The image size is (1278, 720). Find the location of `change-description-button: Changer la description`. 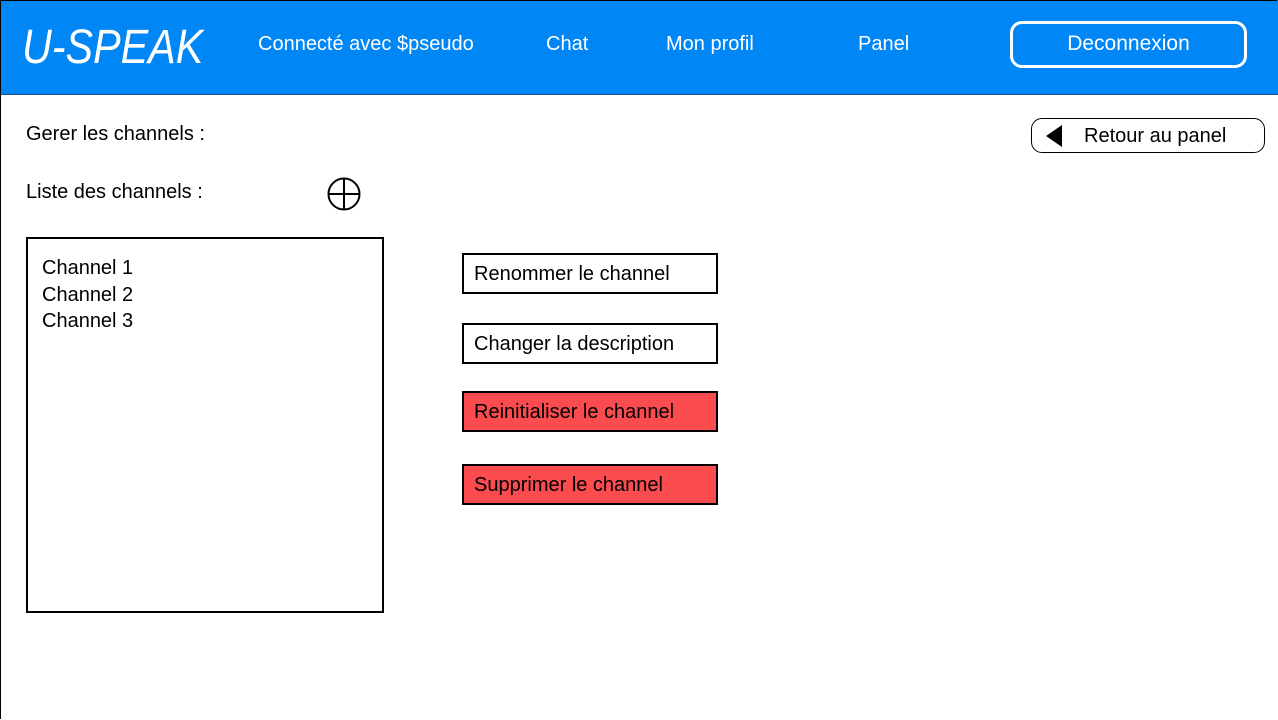

change-description-button: Changer la description is located at coordinates (590, 343).